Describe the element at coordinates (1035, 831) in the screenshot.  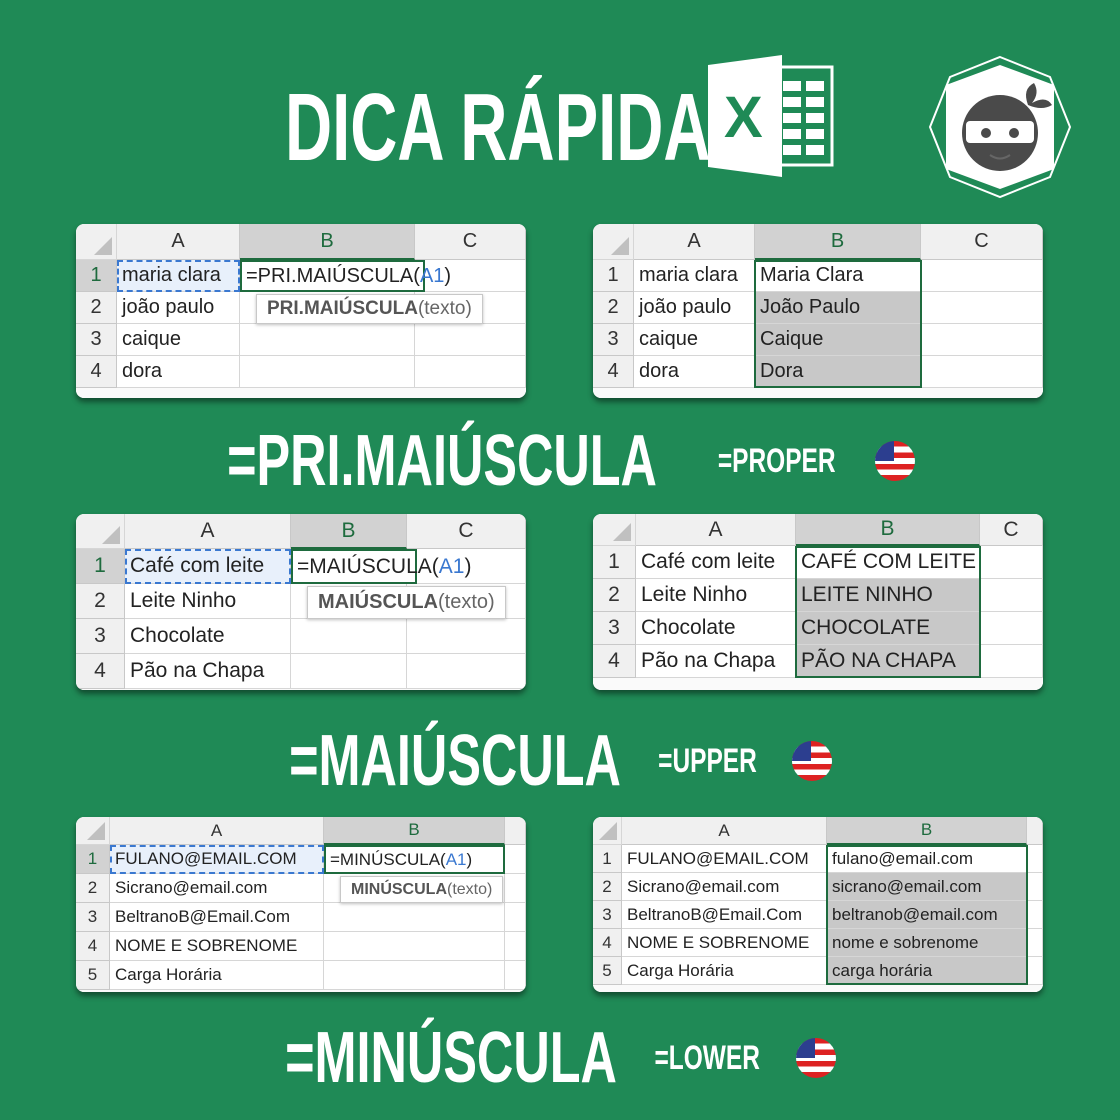
I see `column-header-next` at that location.